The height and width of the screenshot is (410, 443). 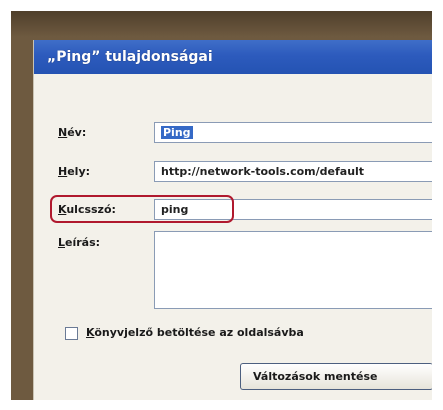 I want to click on location-label: Hely:, so click(x=74, y=171).